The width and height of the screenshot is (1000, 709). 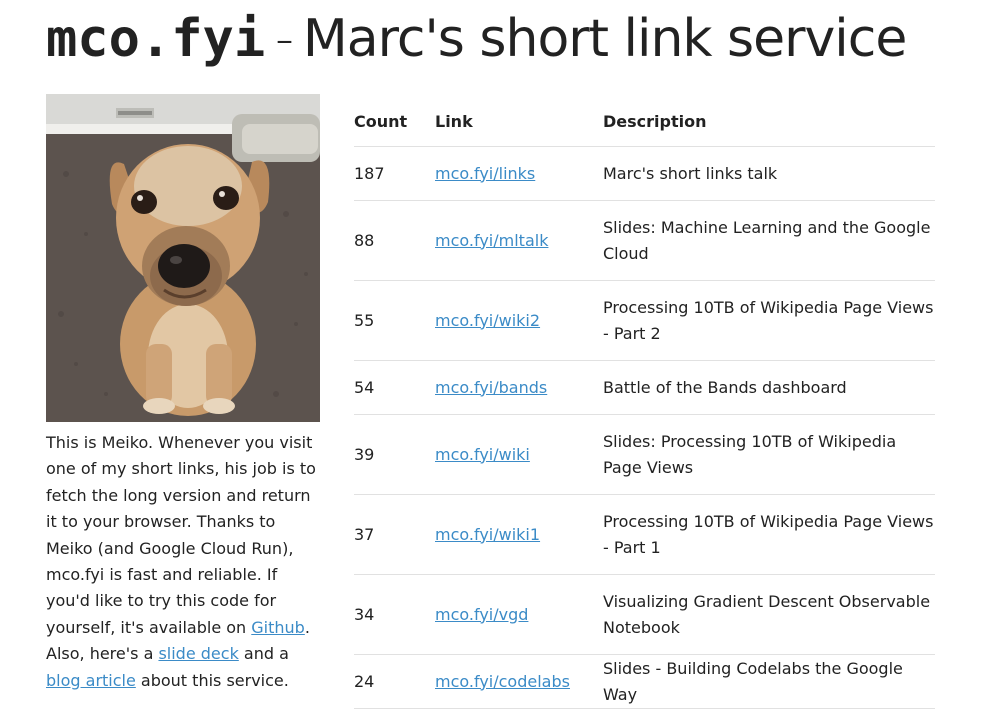 I want to click on slide-deck-link: slide deck, so click(x=198, y=653).